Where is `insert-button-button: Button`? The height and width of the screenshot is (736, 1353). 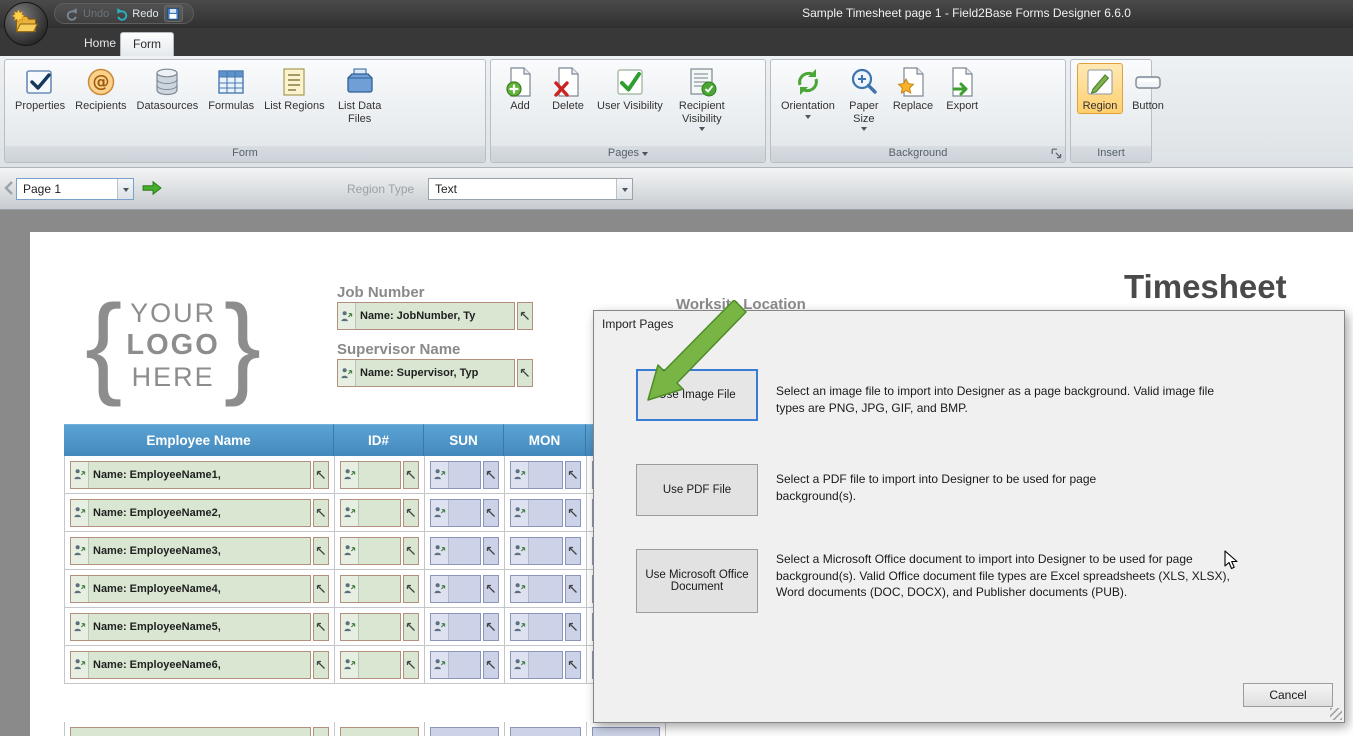 insert-button-button: Button is located at coordinates (1148, 88).